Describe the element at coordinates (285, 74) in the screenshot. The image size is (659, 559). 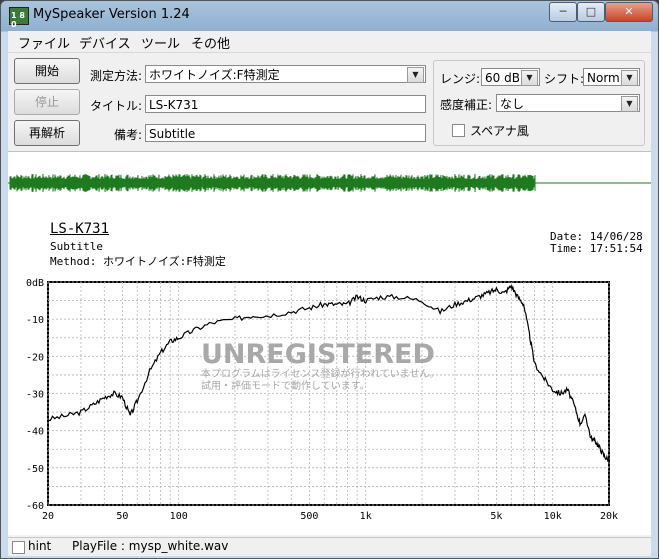
I see `method-dropdown: ホワイトノイズ:F特測定 ▼` at that location.